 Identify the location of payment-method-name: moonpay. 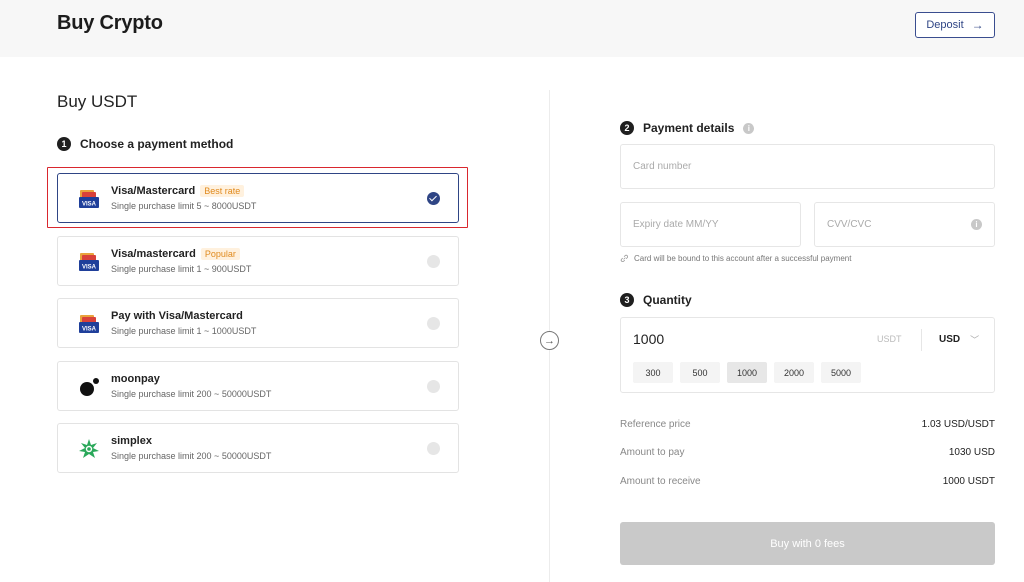
(135, 379).